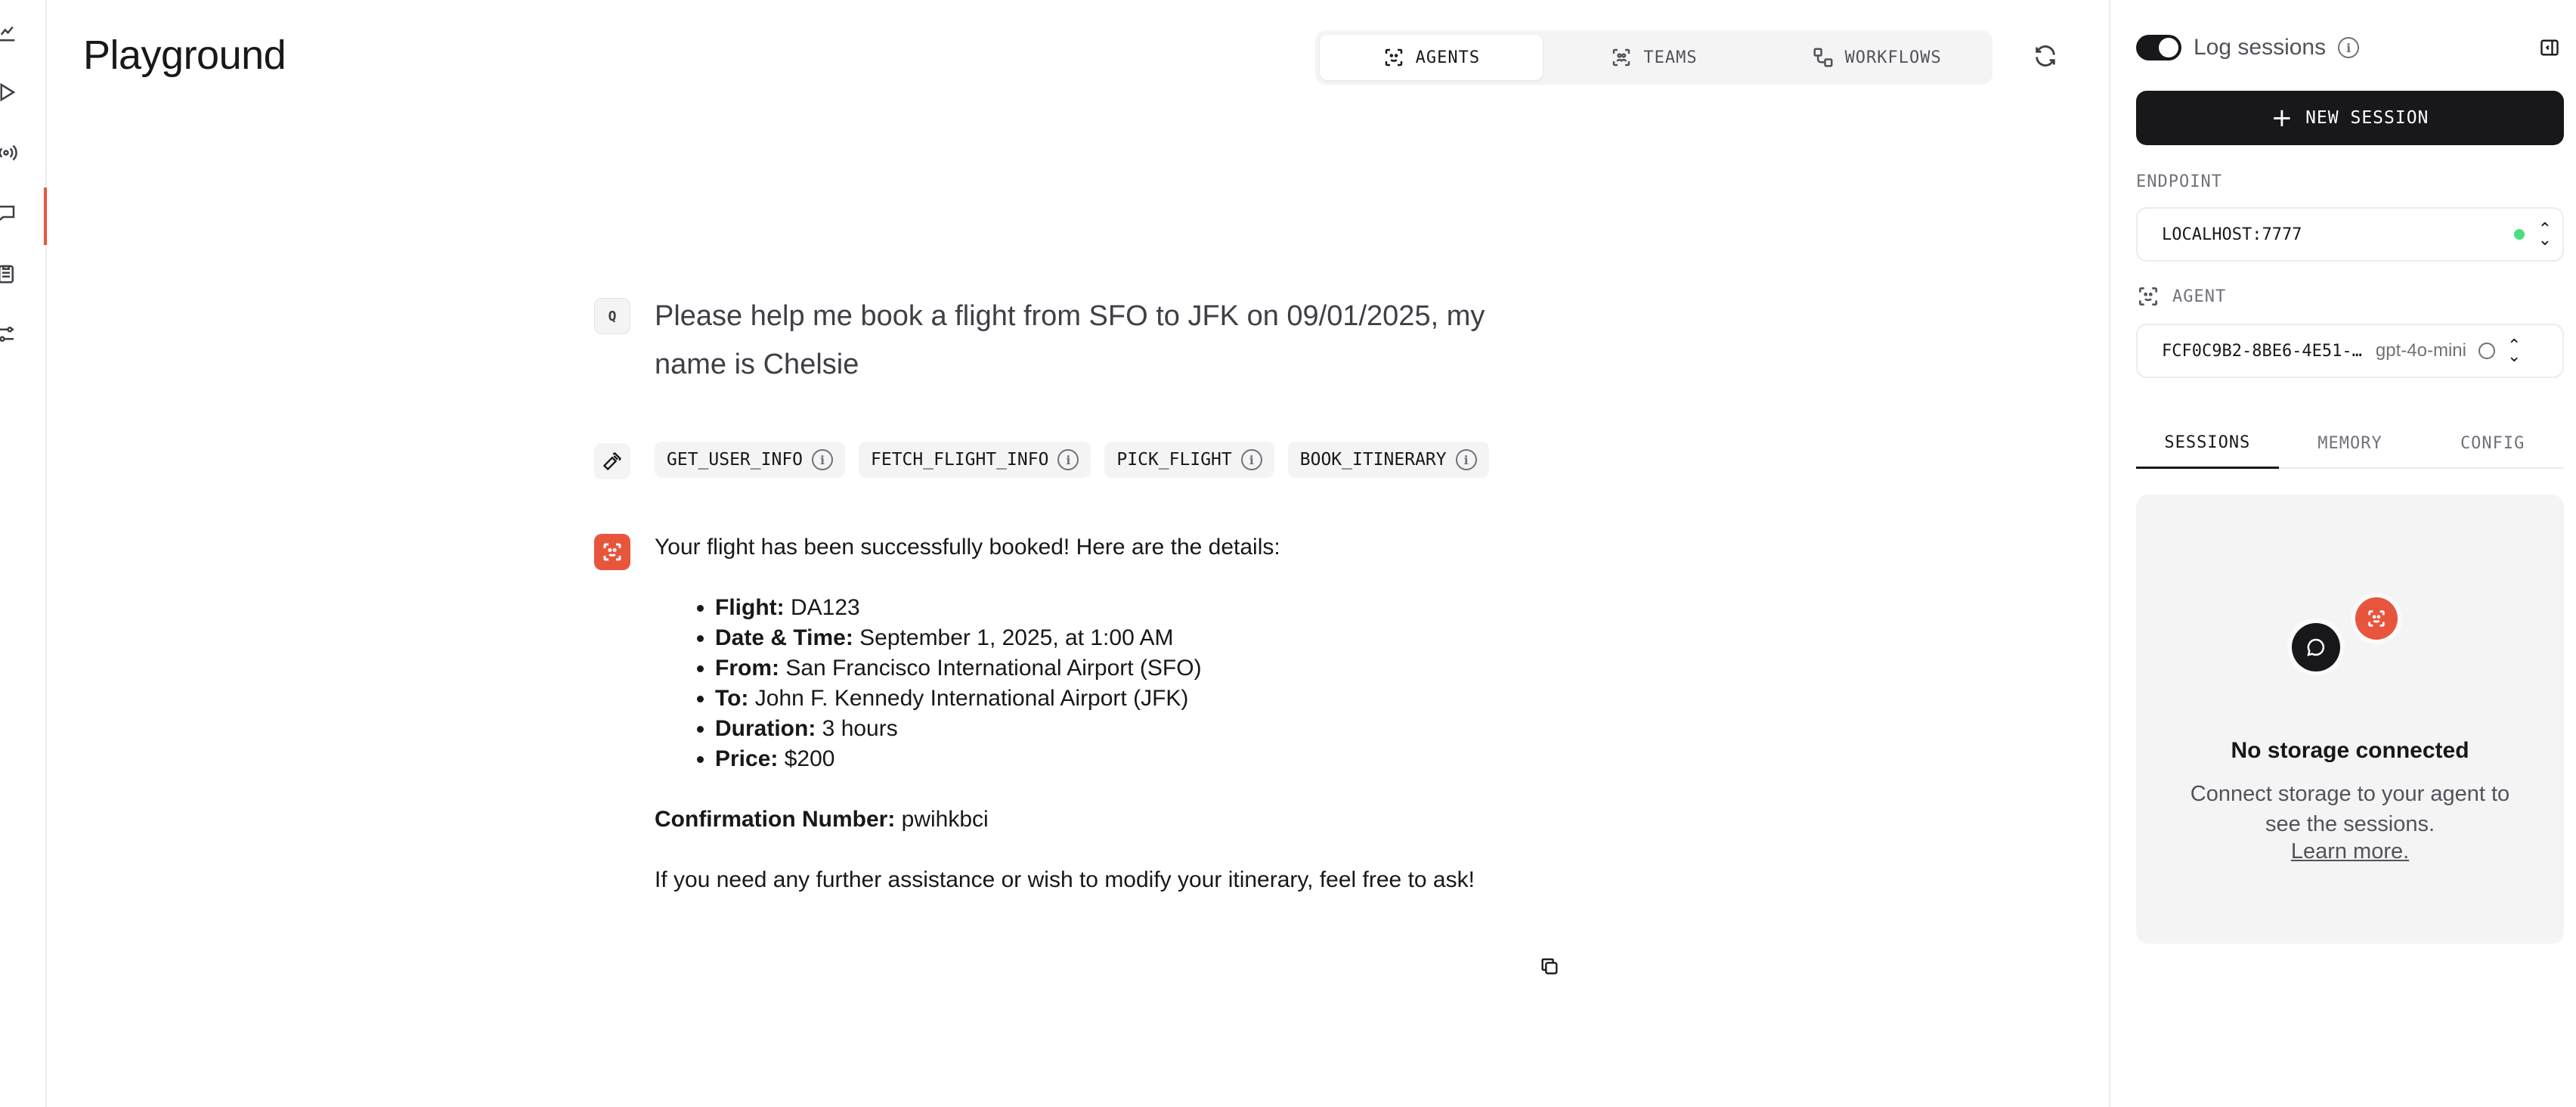  I want to click on detail-value: $200, so click(809, 759).